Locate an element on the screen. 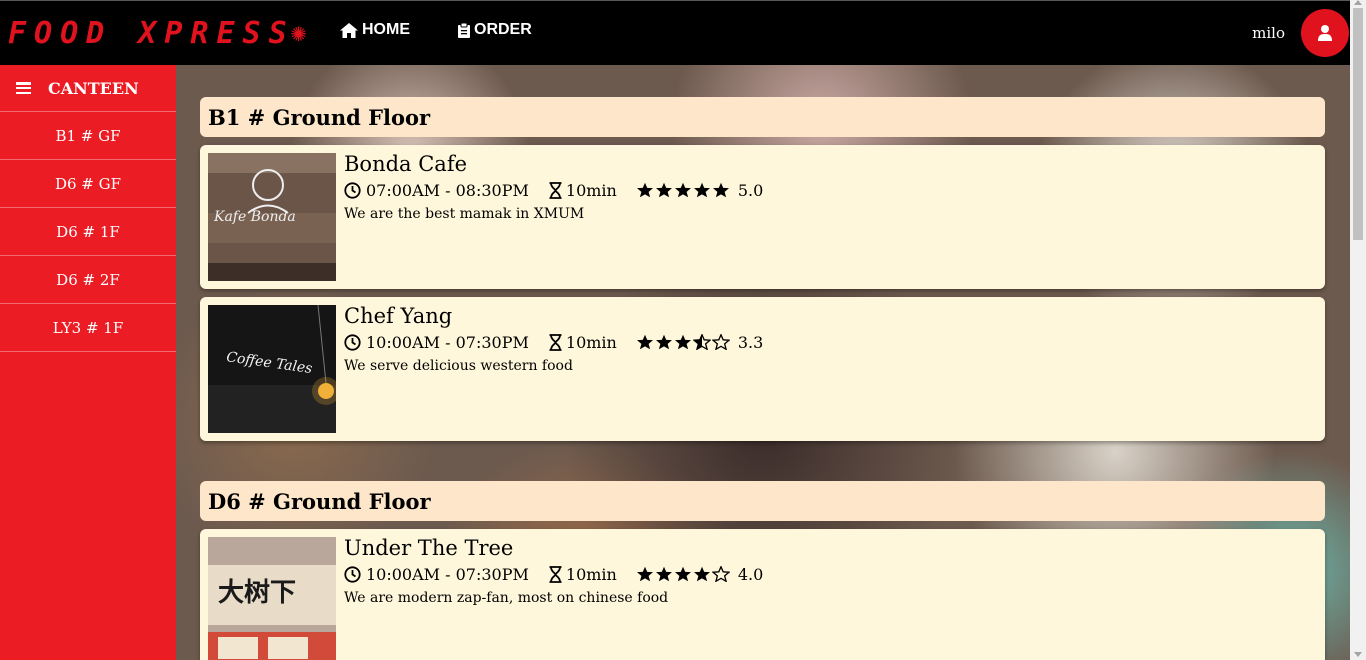 The width and height of the screenshot is (1366, 660). nav-home-link: HOME is located at coordinates (375, 30).